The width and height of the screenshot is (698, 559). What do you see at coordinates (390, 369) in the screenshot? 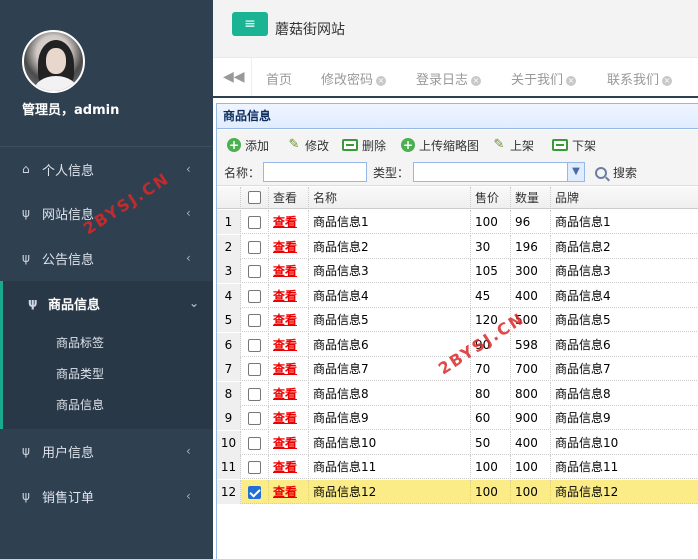
I see `cell-name: 商品信息7` at bounding box center [390, 369].